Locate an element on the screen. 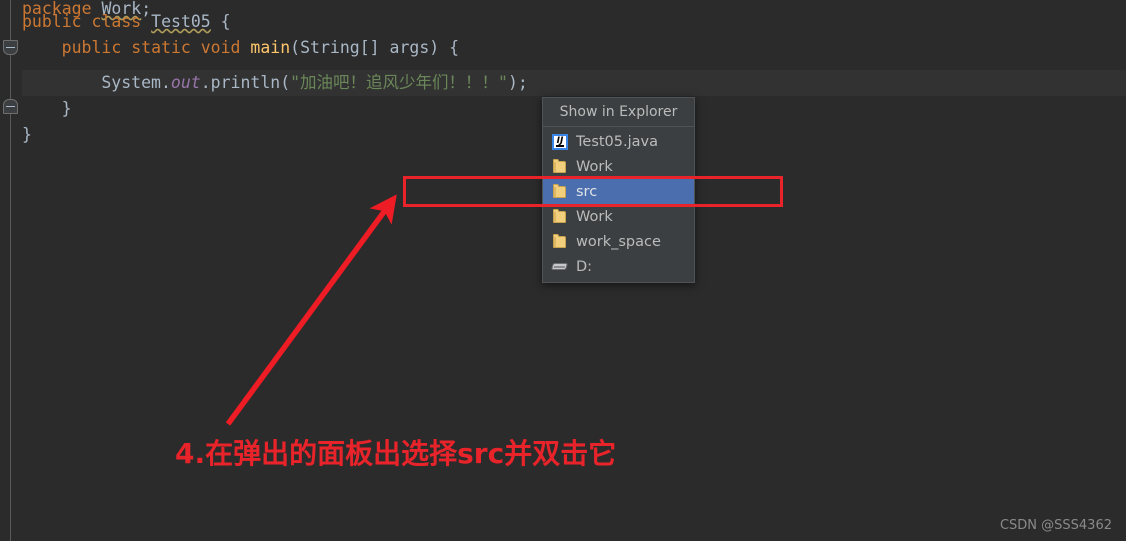  code-token: .println( is located at coordinates (245, 82).